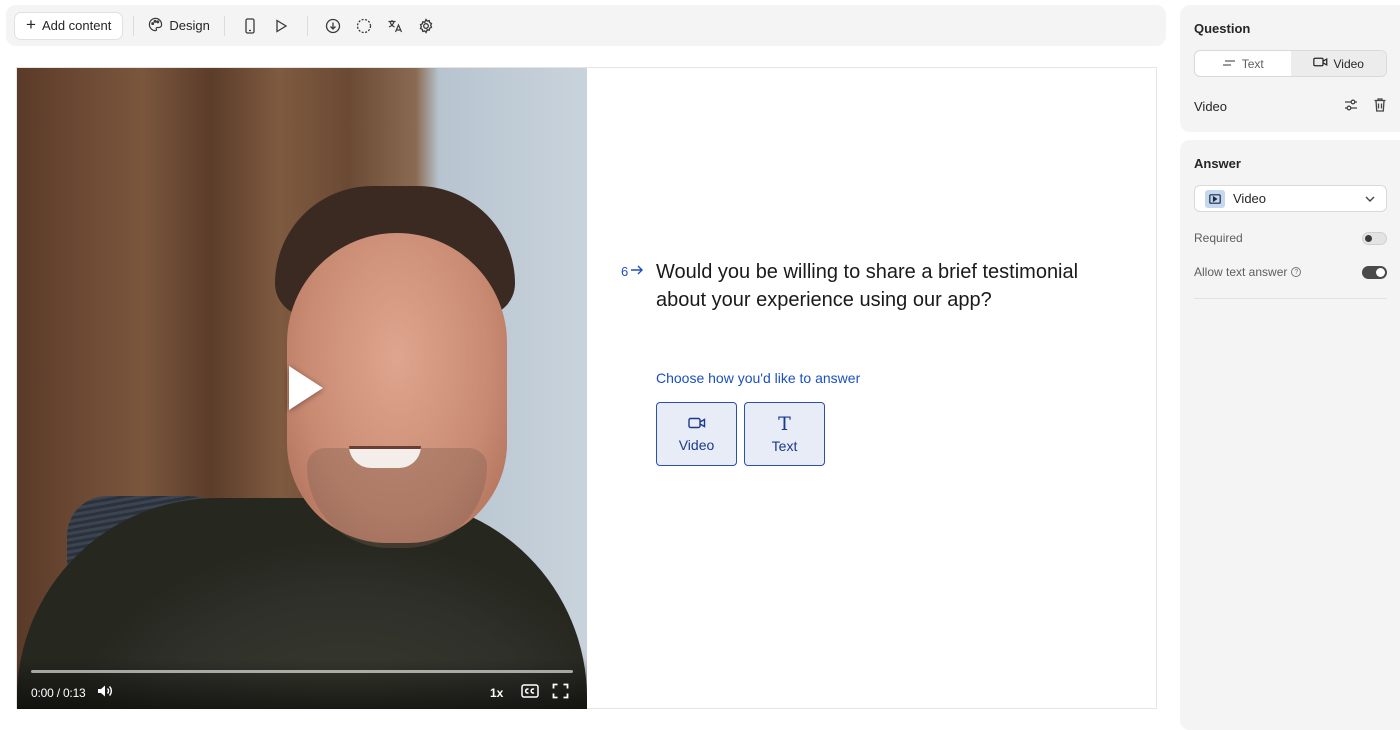  Describe the element at coordinates (1290, 238) in the screenshot. I see `required-row: Required` at that location.